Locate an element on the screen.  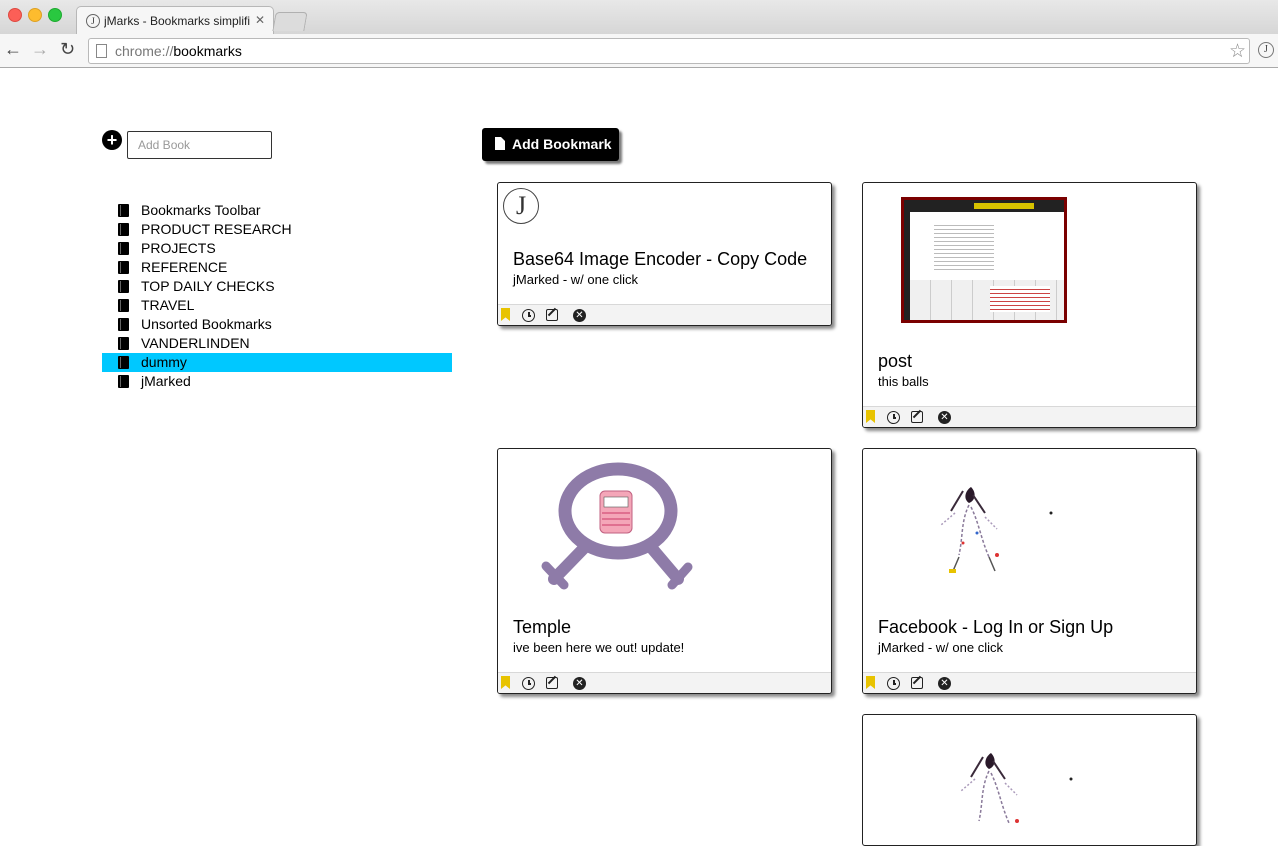
bookmark-card is located at coordinates (1029, 780).